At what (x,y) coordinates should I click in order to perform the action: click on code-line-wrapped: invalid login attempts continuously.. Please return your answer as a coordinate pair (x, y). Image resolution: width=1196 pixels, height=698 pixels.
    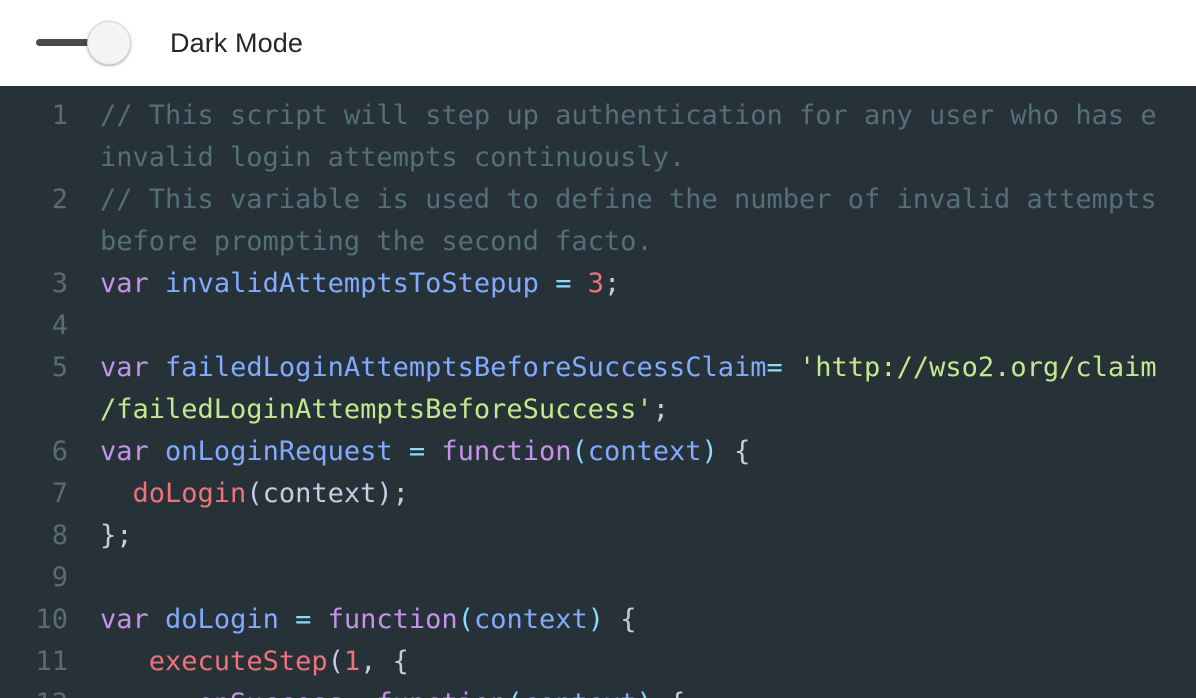
    Looking at the image, I should click on (598, 158).